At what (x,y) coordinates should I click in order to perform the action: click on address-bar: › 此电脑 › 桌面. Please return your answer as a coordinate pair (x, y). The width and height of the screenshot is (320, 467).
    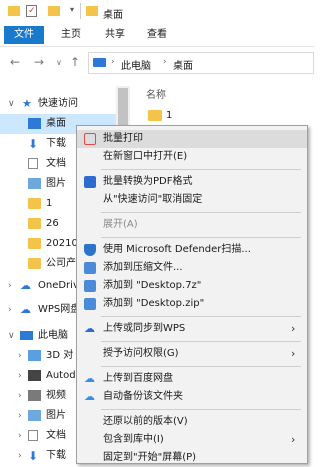
    Looking at the image, I should click on (201, 63).